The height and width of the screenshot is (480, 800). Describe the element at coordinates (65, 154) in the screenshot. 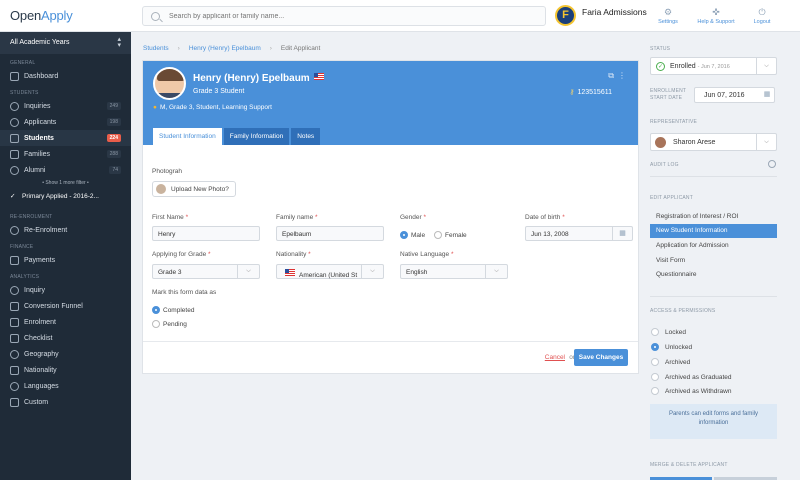

I see `sidebar-item-families: Families 288` at that location.